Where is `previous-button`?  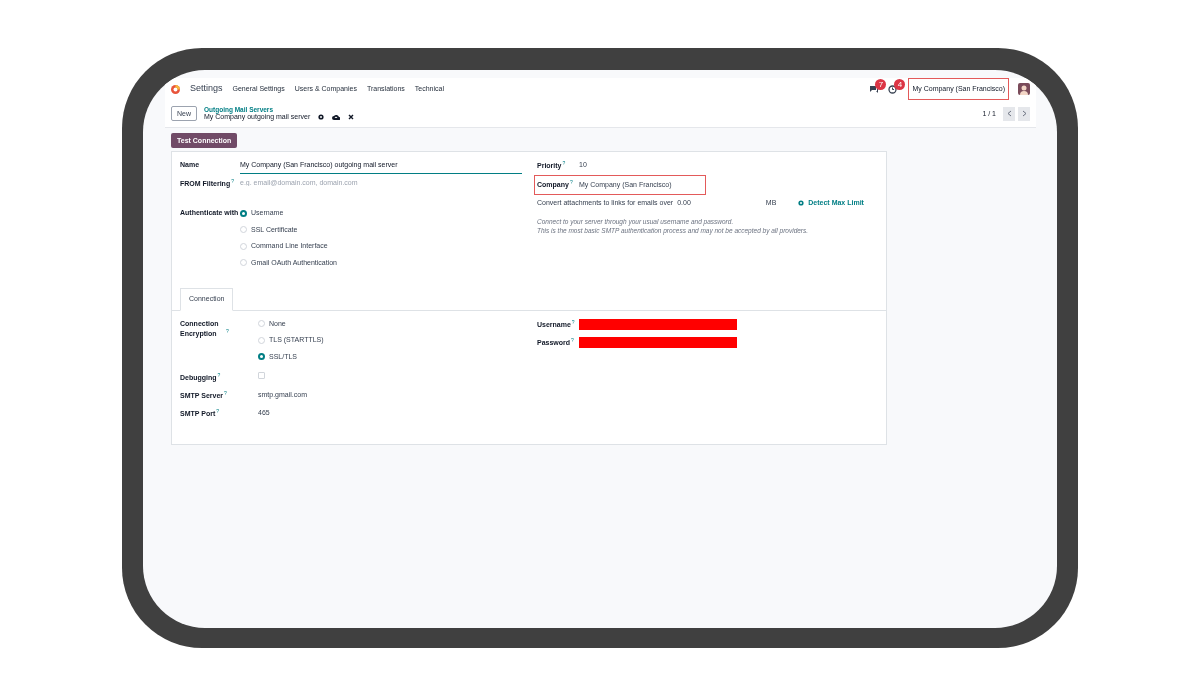
previous-button is located at coordinates (1009, 113).